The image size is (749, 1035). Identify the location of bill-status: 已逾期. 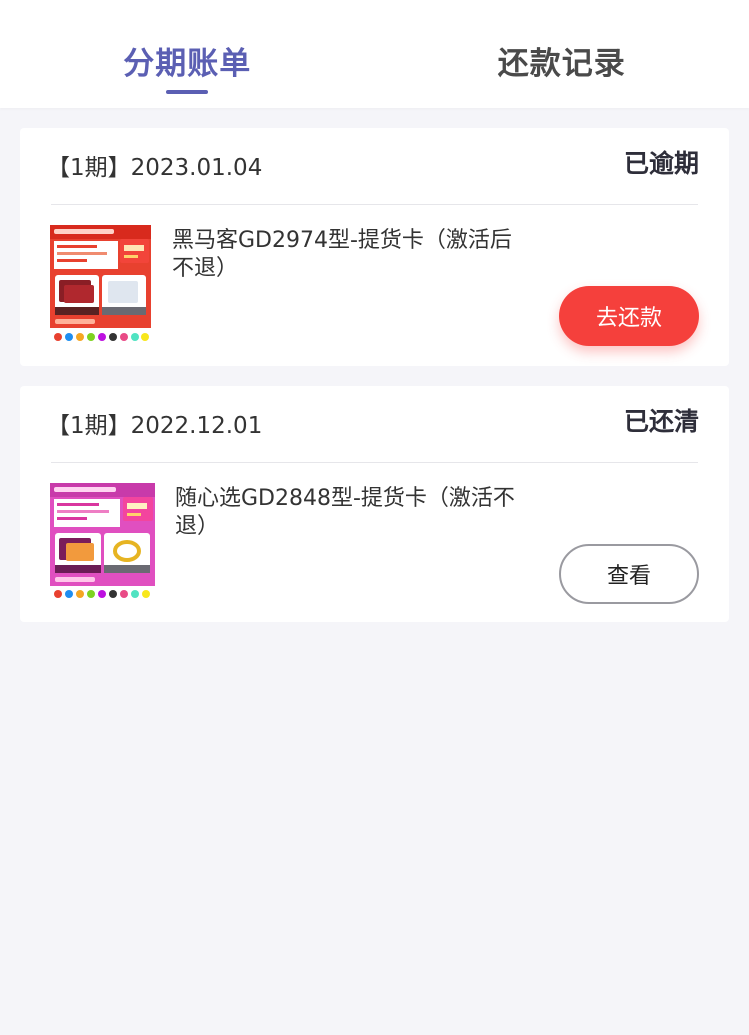
(661, 163).